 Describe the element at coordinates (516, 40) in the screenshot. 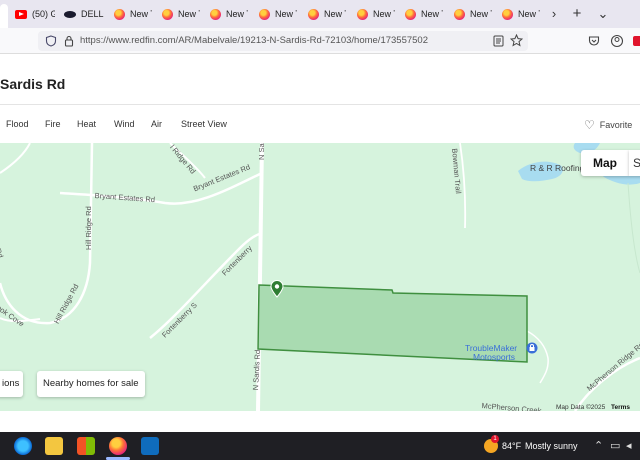

I see `bookmark-star-icon` at that location.